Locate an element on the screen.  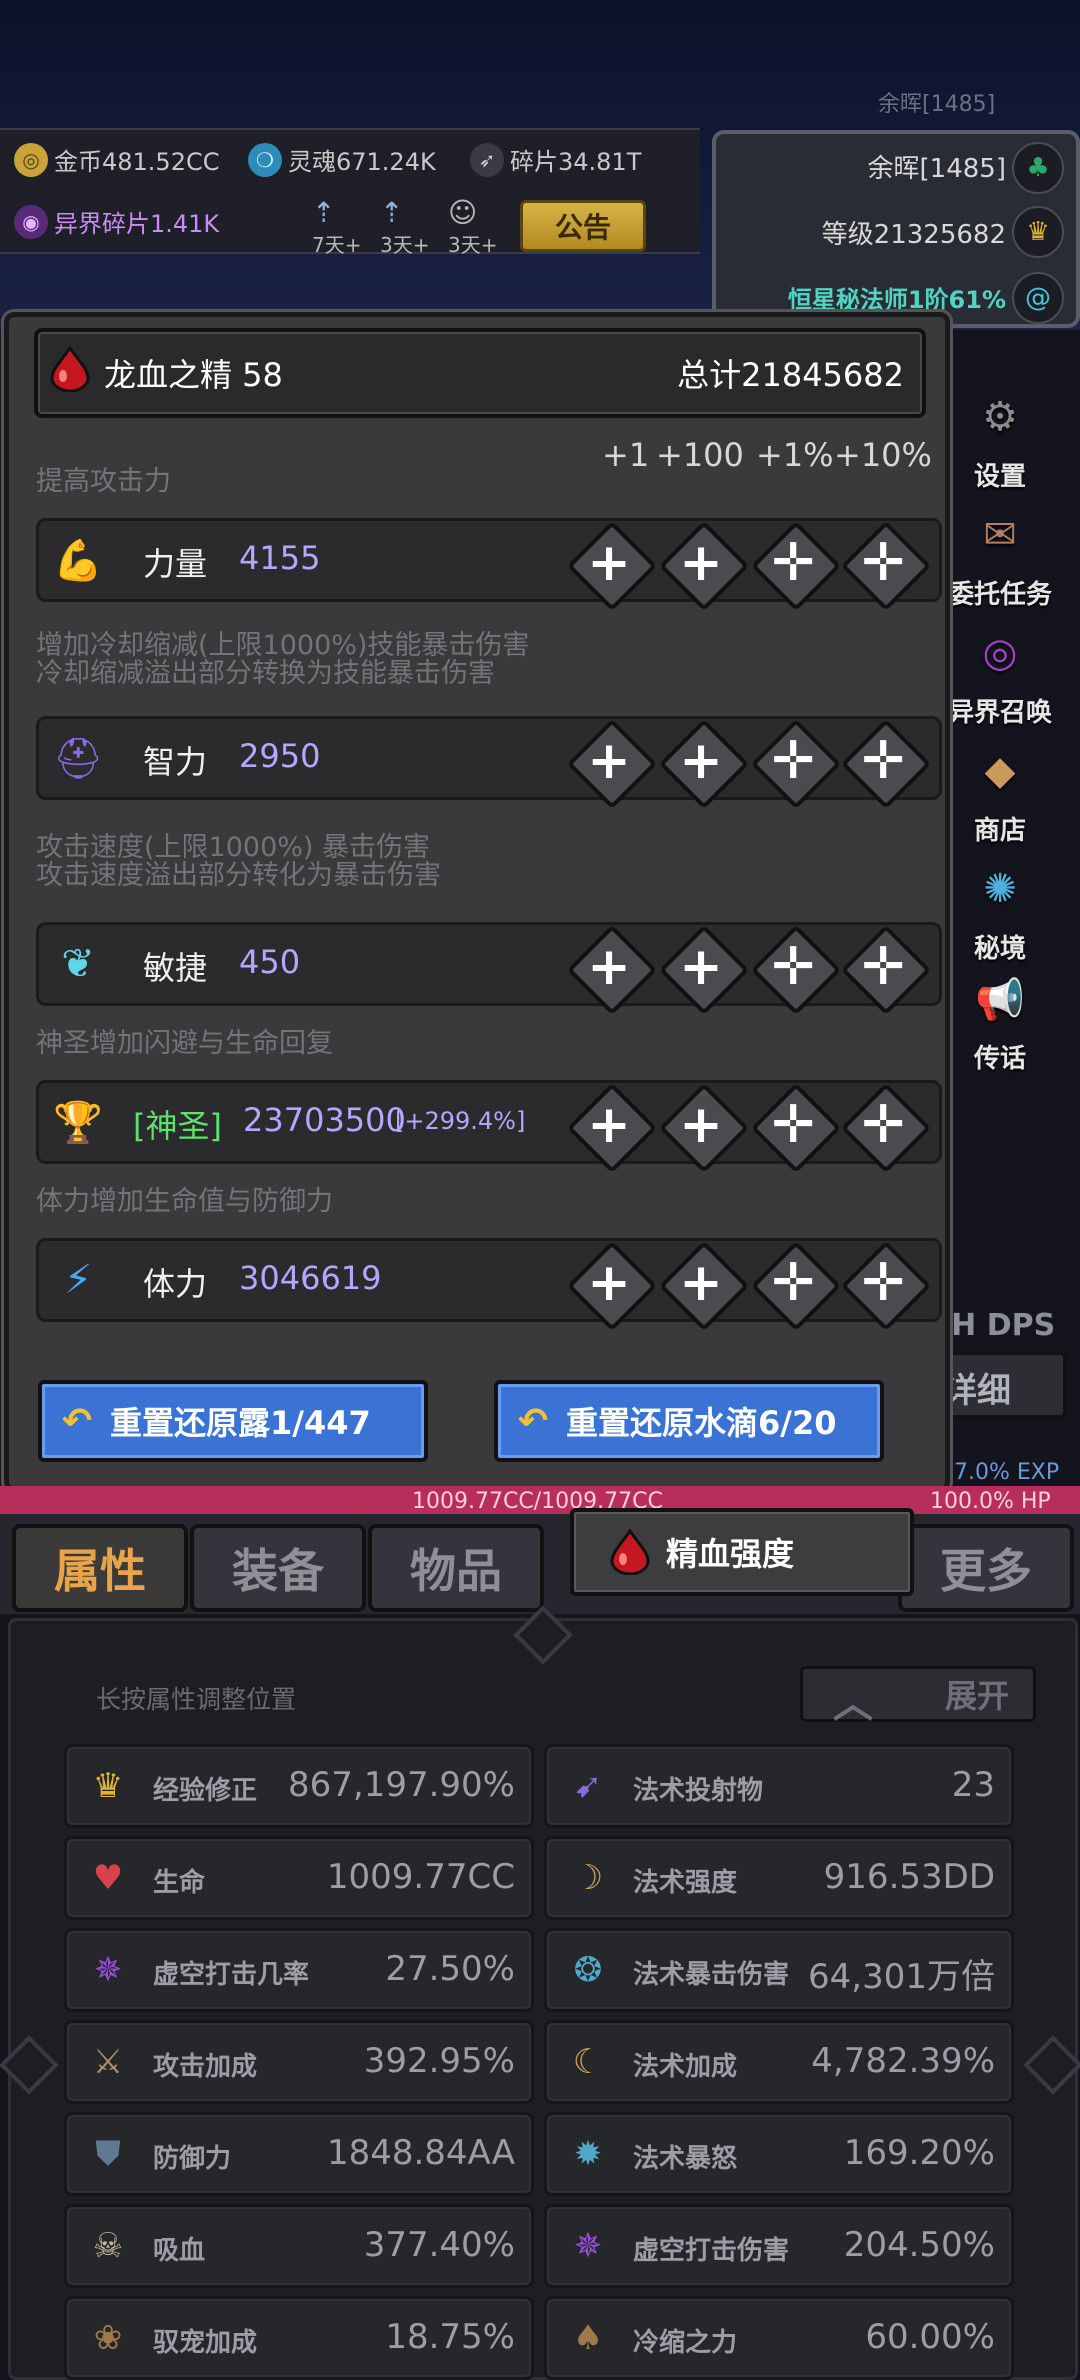
side-commission-tasks: ✉ 委托任务 is located at coordinates (1000, 554).